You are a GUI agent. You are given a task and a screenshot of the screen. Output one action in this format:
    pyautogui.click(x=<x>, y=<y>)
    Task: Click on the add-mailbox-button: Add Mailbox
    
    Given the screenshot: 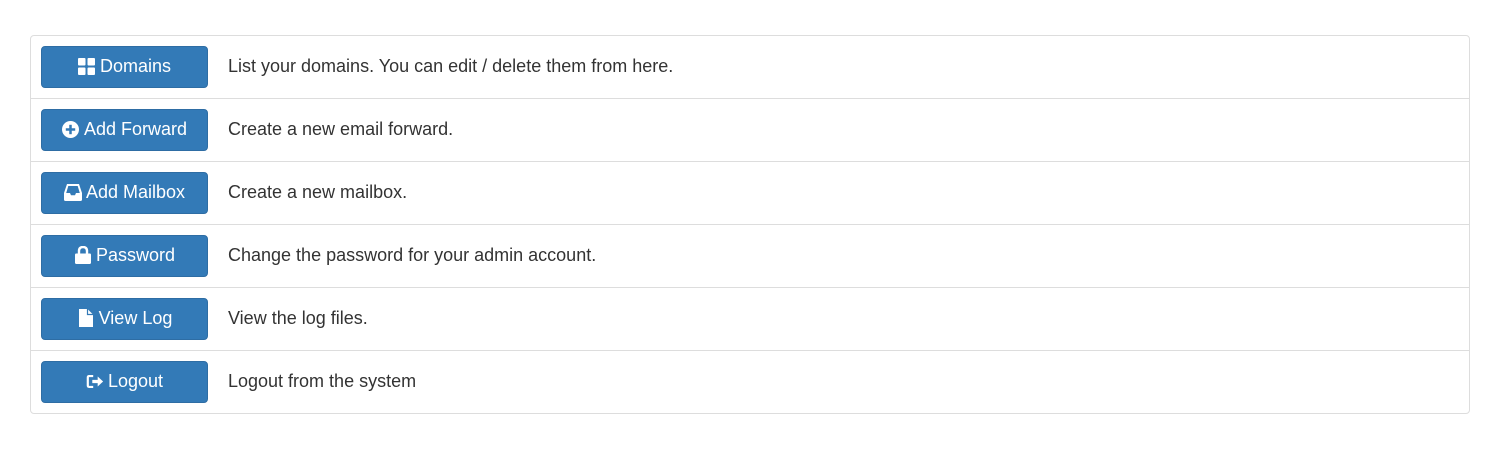 What is the action you would take?
    pyautogui.click(x=124, y=193)
    